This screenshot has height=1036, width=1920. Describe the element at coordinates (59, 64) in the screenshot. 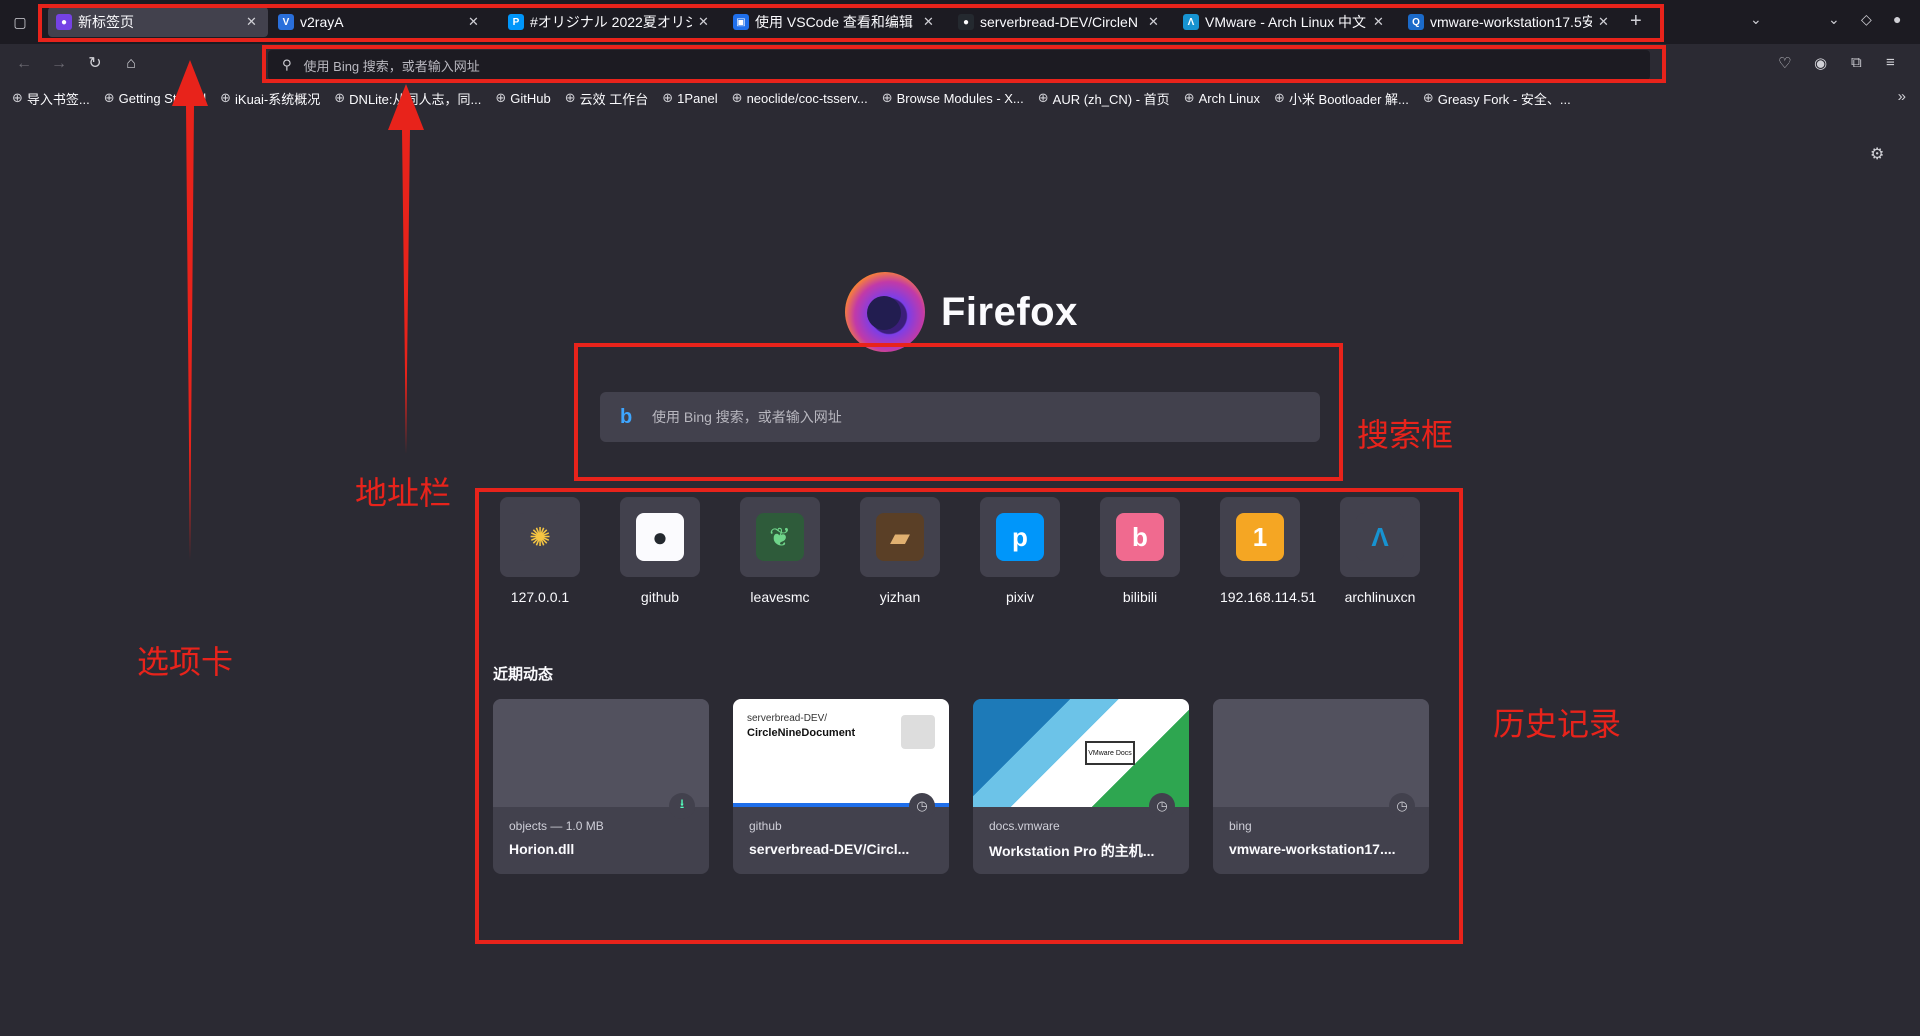

I see `forward-icon: →` at that location.